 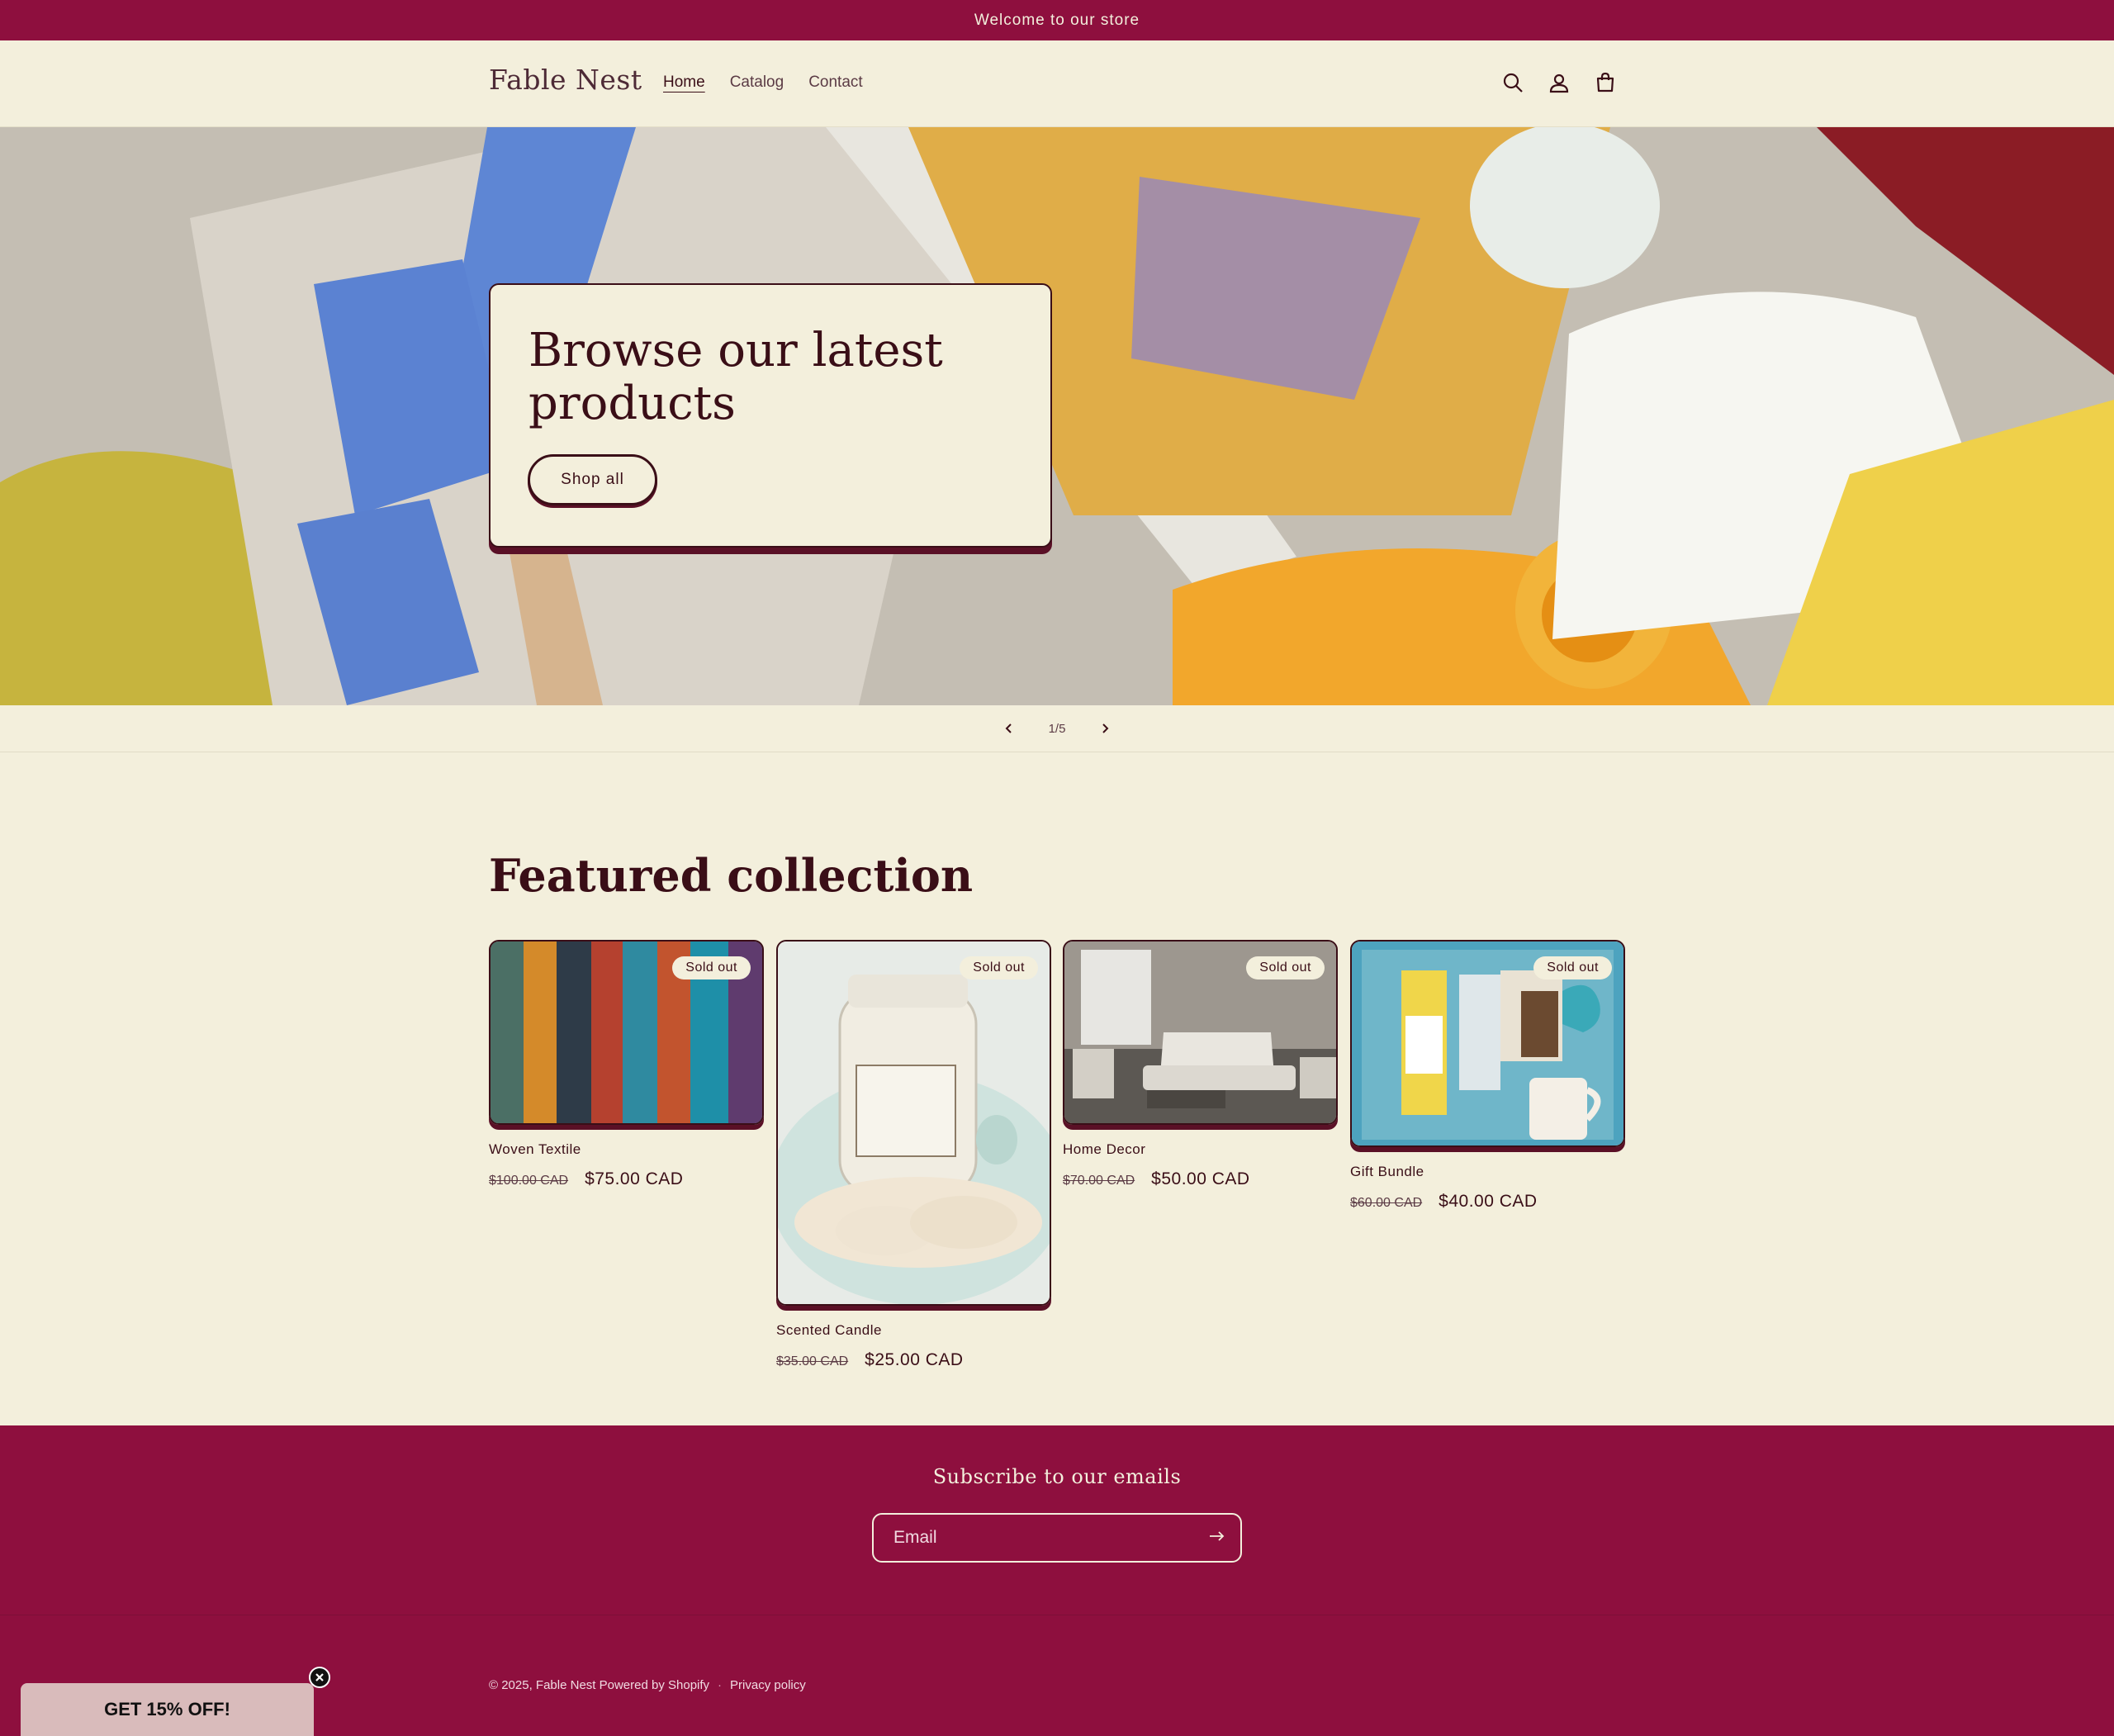 I want to click on candle-image, so click(x=914, y=1123).